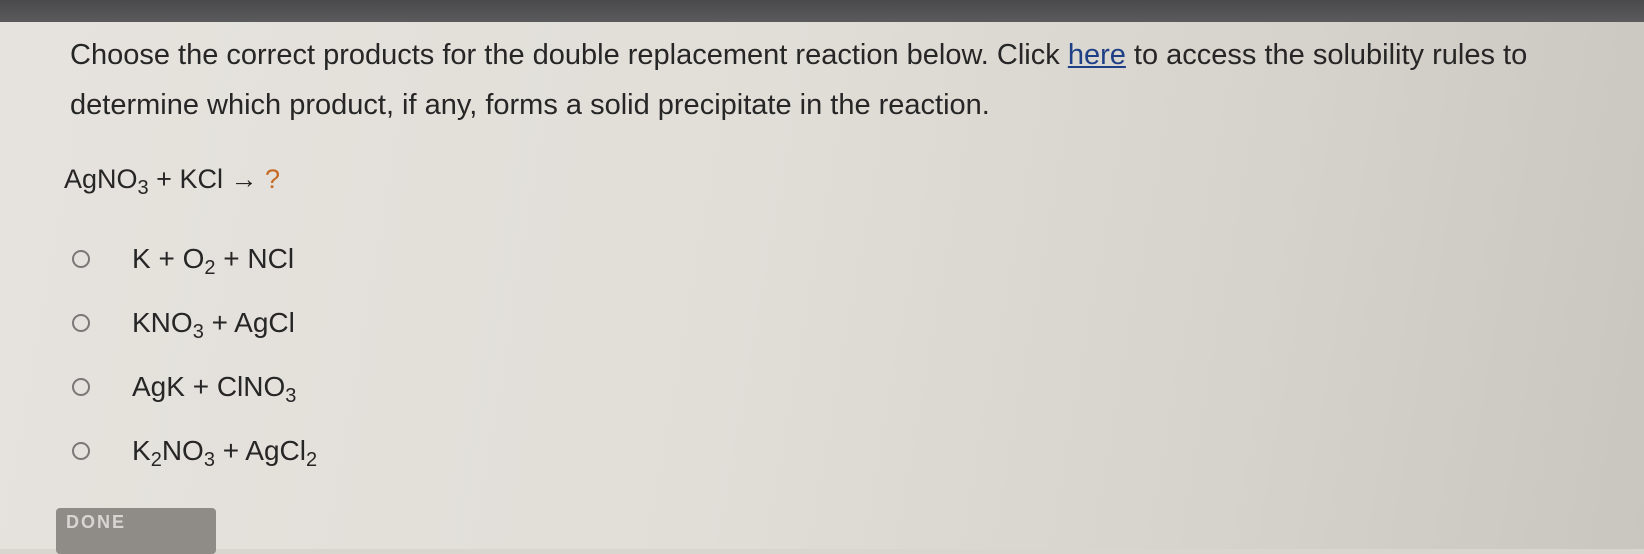 The image size is (1644, 554). I want to click on option-4-sub-b: 3, so click(209, 460).